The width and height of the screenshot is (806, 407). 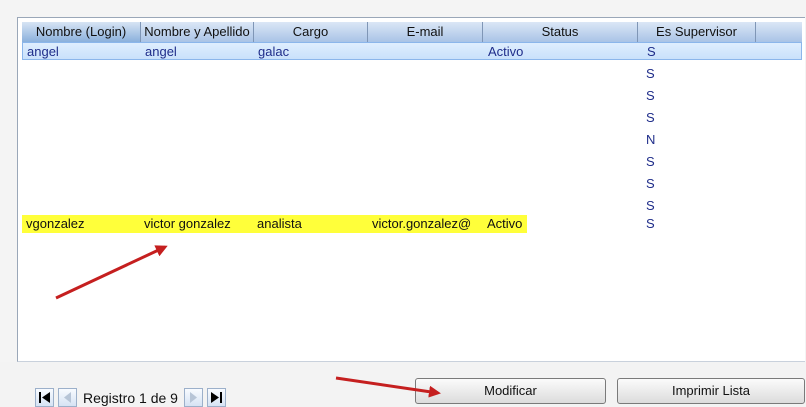 What do you see at coordinates (197, 32) in the screenshot?
I see `column-header-full-name: Nombre y Apellido` at bounding box center [197, 32].